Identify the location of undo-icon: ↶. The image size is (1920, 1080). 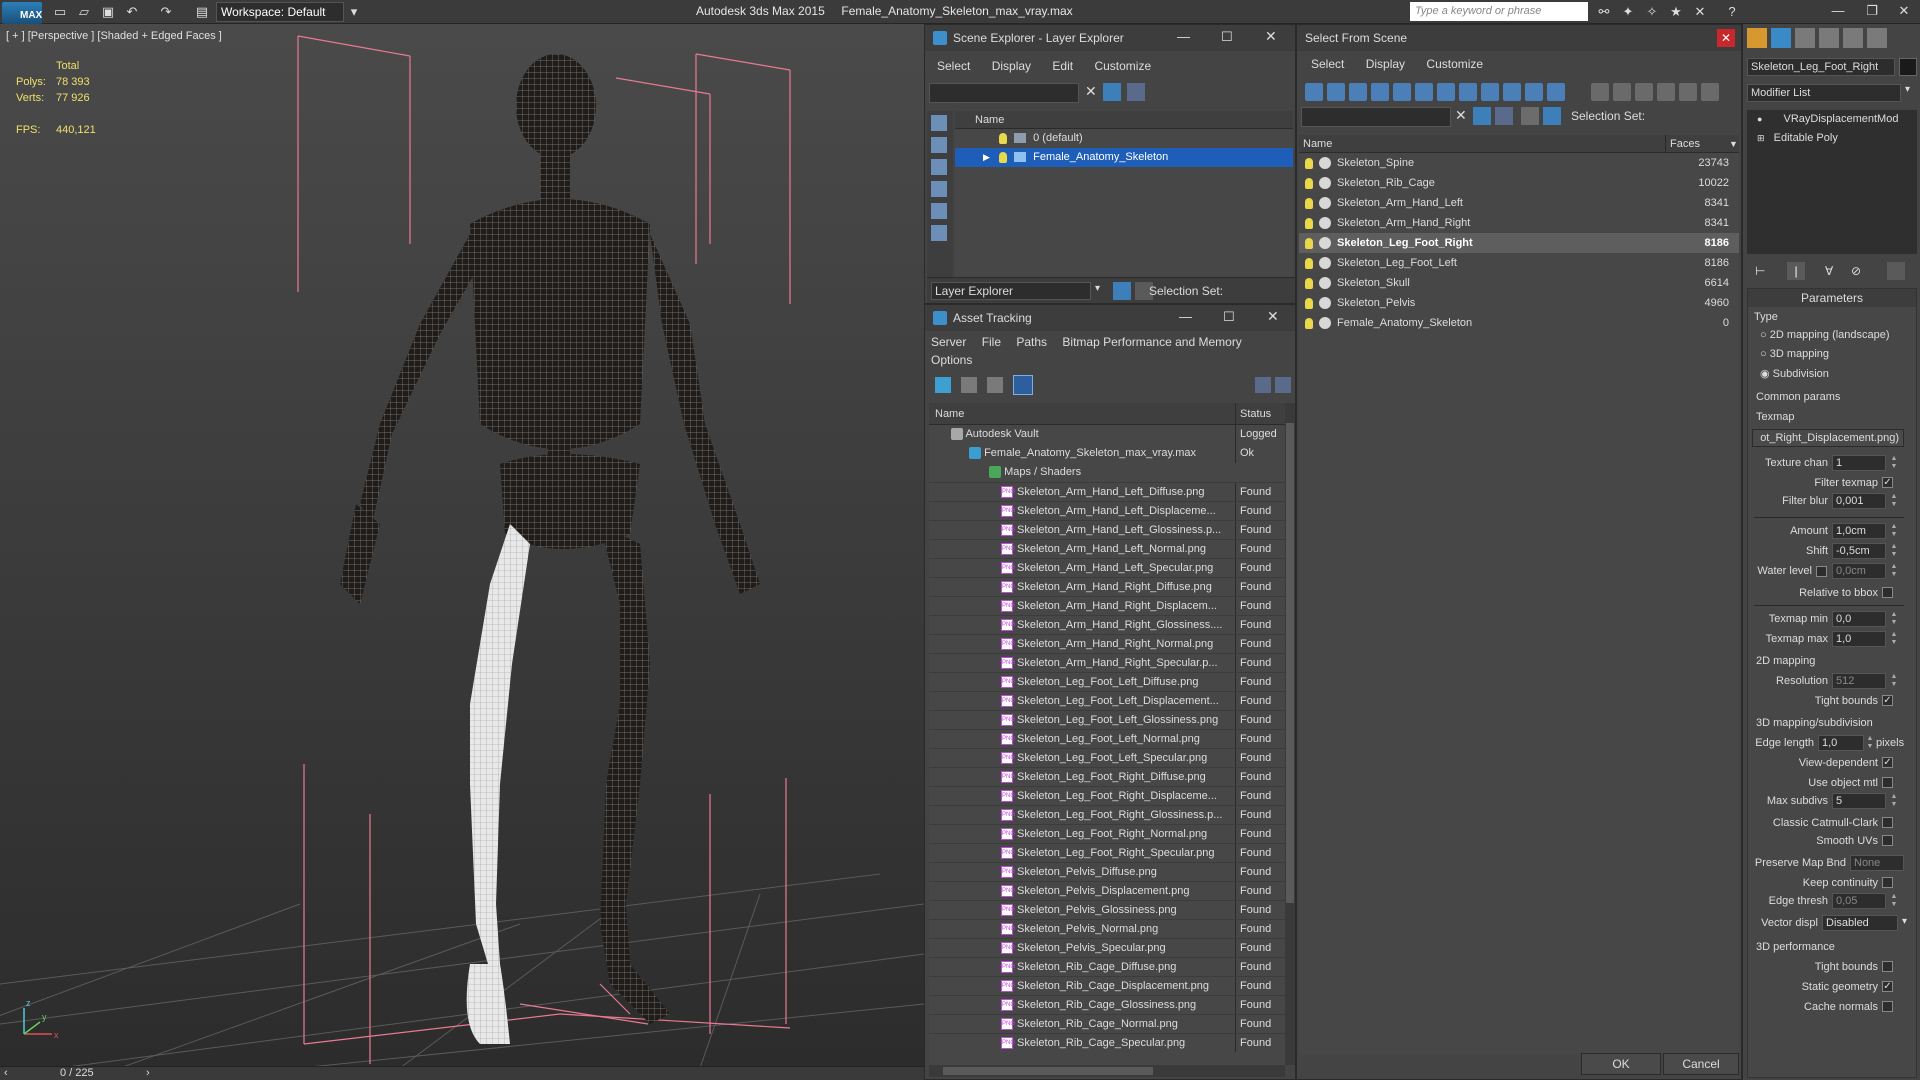
(132, 12).